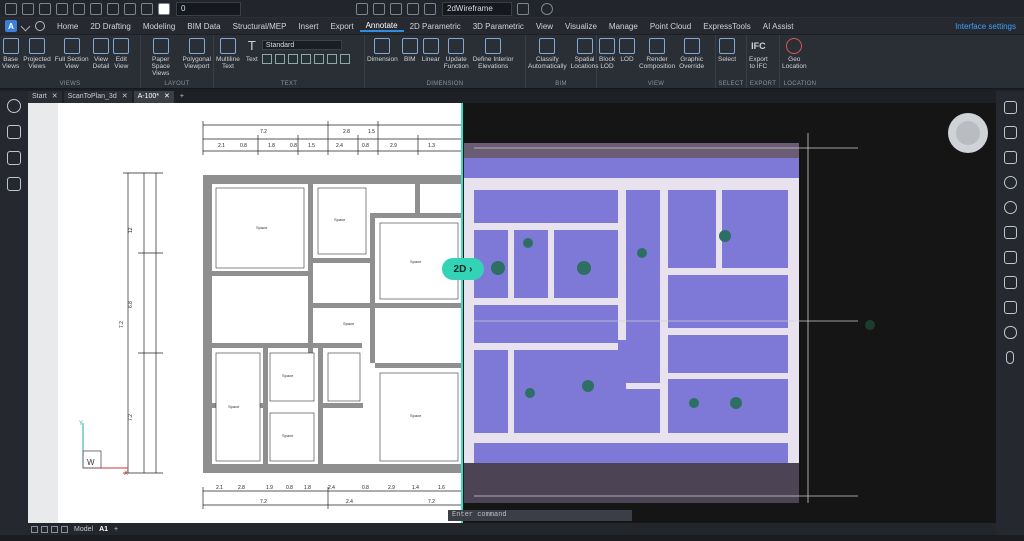 This screenshot has width=1024, height=541. I want to click on next-layout-icon, so click(54, 529).